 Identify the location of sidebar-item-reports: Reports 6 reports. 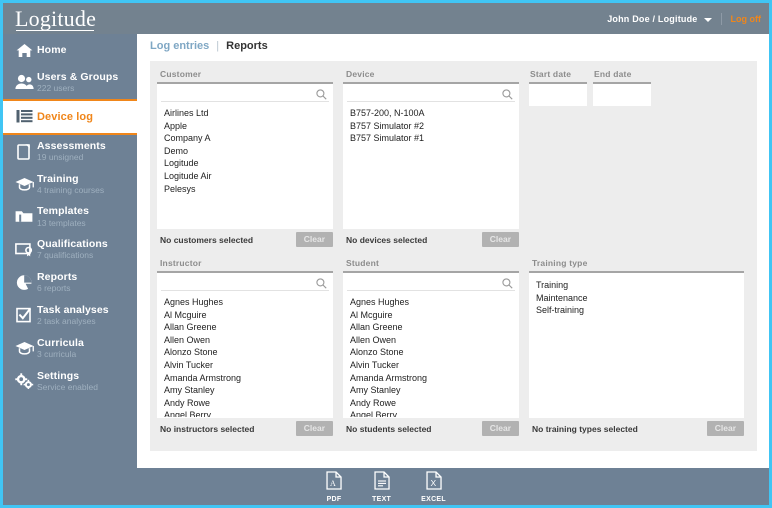
(70, 282).